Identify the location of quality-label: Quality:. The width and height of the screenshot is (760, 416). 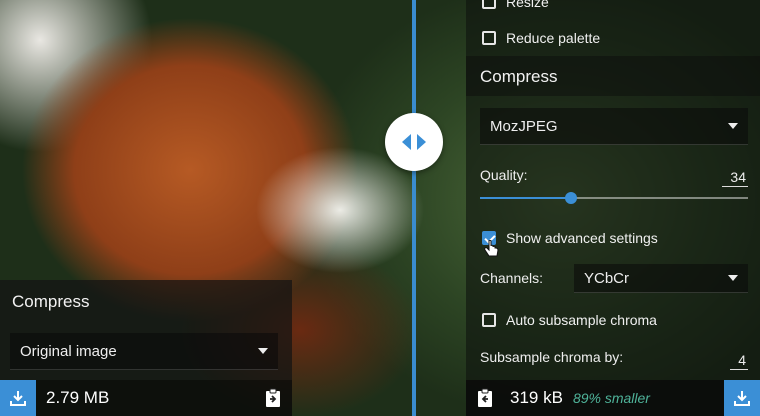
(504, 175).